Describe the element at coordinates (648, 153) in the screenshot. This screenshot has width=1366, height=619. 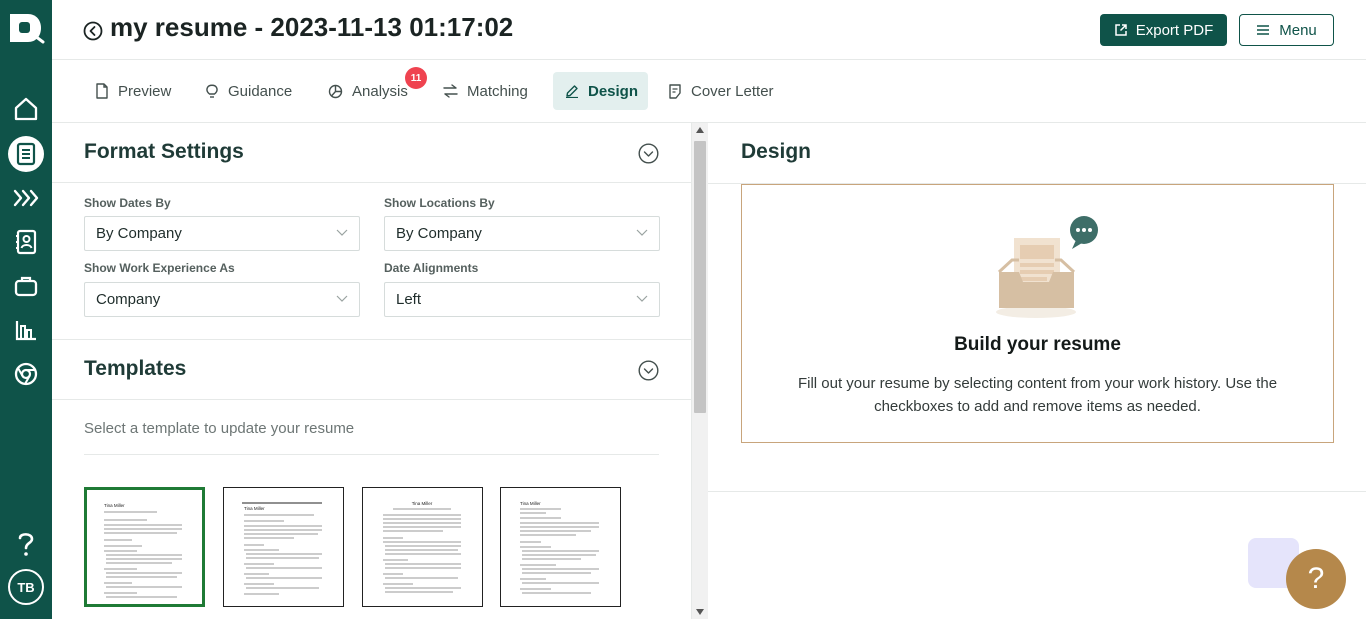
I see `collapse-format-settings-icon` at that location.